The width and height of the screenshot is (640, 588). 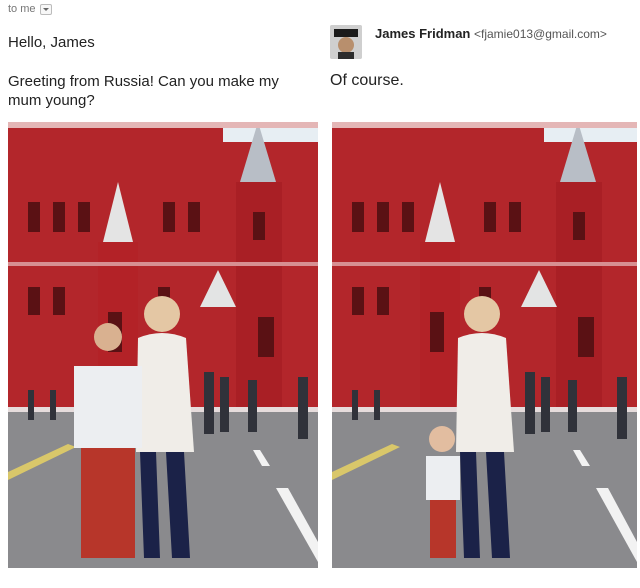 I want to click on avatar, so click(x=346, y=42).